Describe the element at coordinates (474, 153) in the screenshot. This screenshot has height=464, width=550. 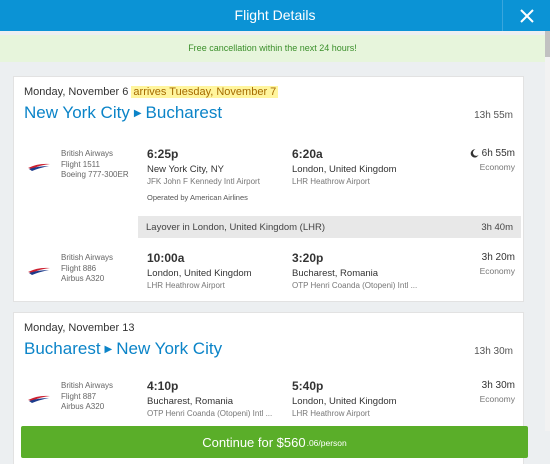
I see `moon-icon` at that location.